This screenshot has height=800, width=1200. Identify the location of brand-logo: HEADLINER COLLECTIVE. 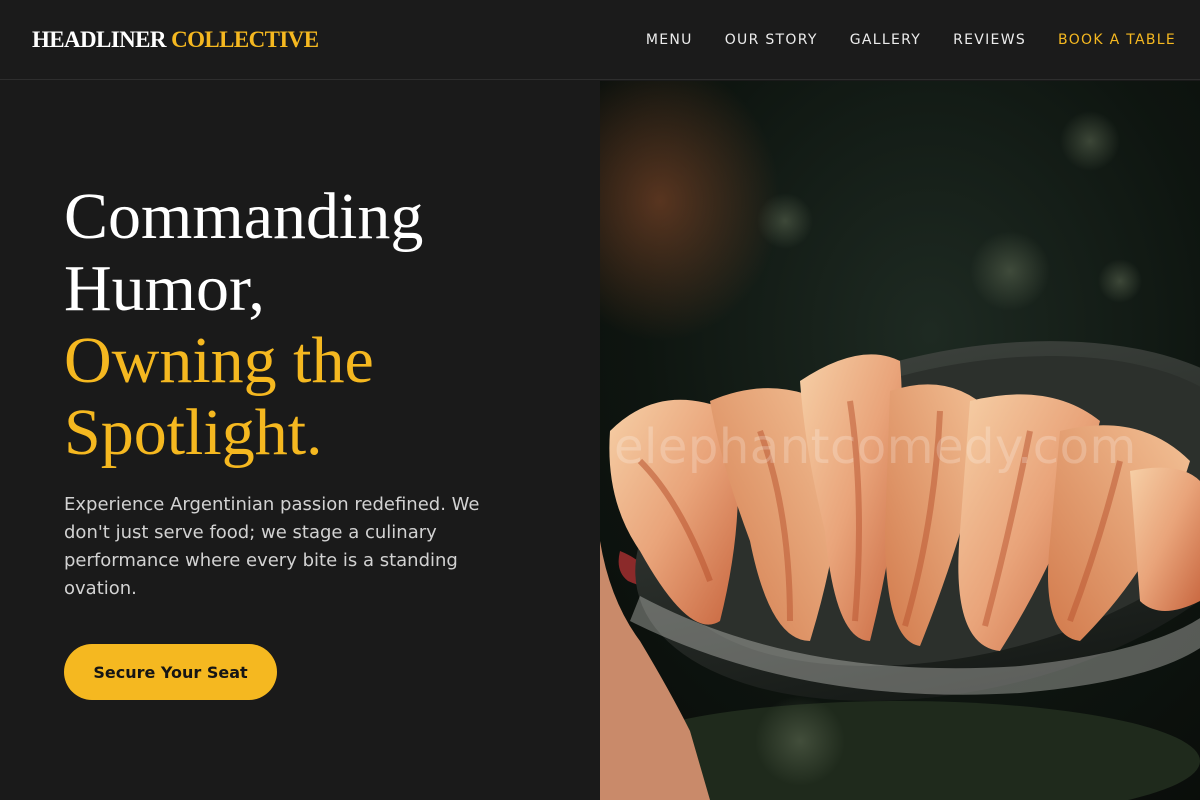
(175, 39).